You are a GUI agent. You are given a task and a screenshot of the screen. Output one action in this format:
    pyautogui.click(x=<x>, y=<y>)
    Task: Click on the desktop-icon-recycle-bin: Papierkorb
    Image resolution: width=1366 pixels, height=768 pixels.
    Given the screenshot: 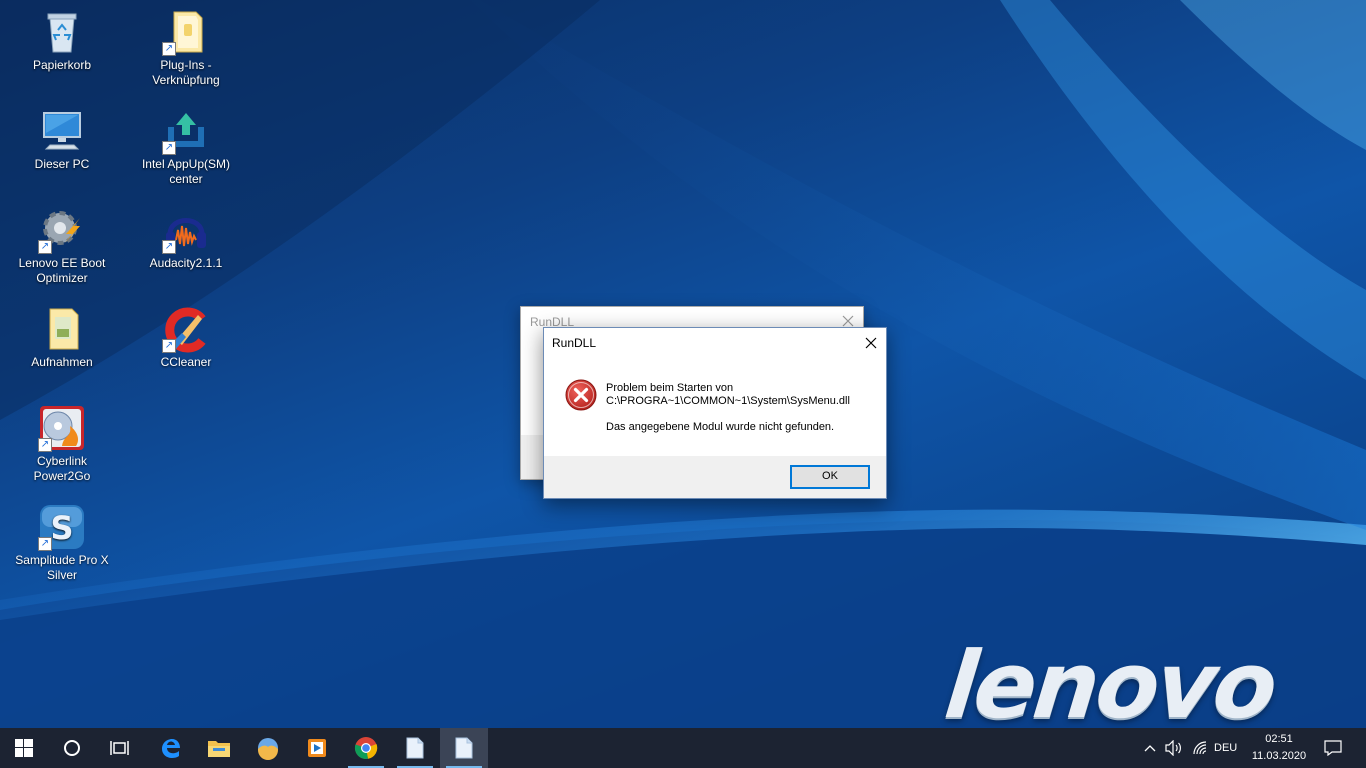 What is the action you would take?
    pyautogui.click(x=62, y=40)
    